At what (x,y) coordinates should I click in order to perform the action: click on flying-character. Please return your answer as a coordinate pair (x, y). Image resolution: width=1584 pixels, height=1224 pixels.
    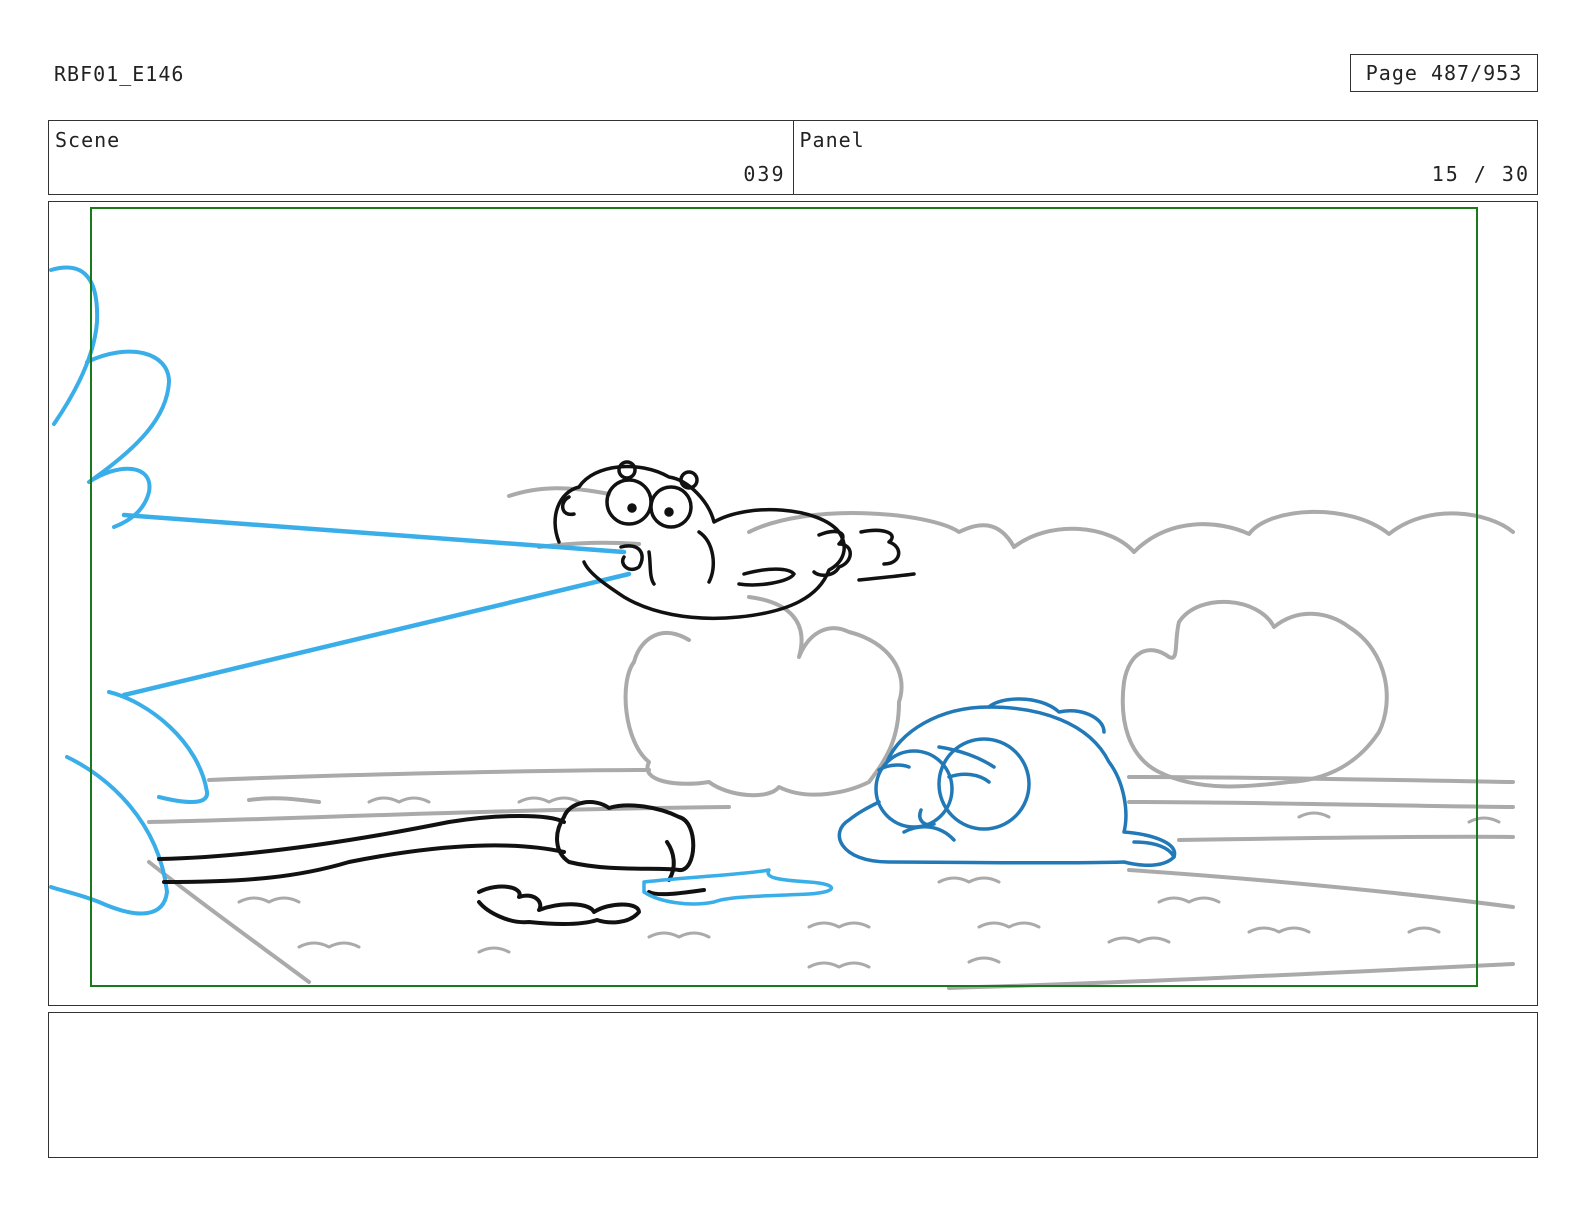
    Looking at the image, I should click on (734, 540).